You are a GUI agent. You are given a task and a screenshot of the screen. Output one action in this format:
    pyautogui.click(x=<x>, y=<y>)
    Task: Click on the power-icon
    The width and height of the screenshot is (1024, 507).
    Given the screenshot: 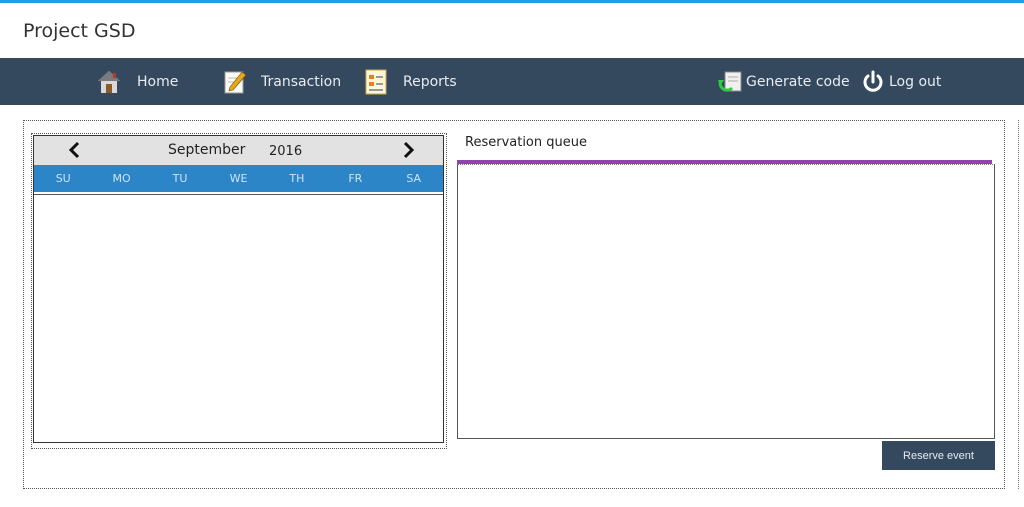 What is the action you would take?
    pyautogui.click(x=873, y=82)
    